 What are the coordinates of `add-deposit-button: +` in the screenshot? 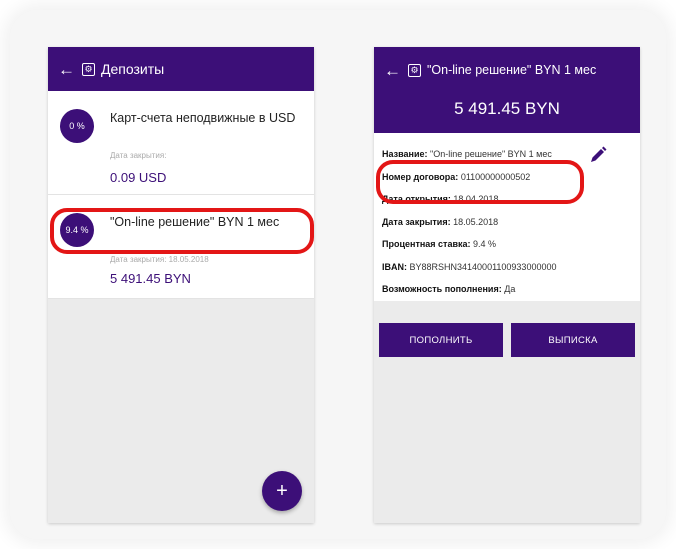 It's located at (282, 491).